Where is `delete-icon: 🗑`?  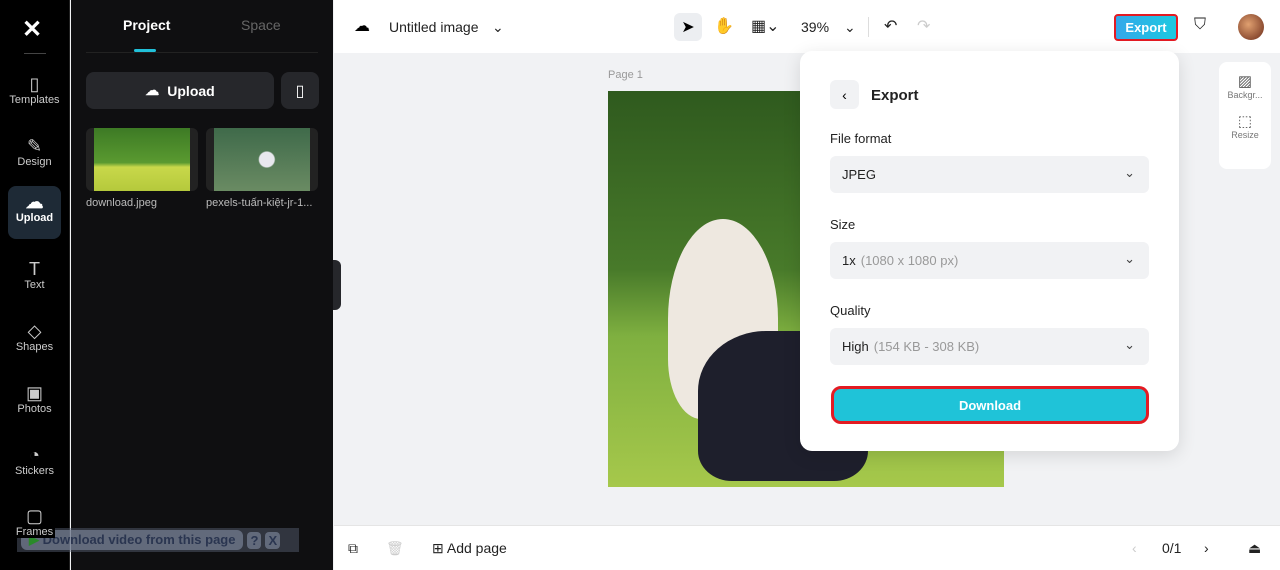 delete-icon: 🗑 is located at coordinates (395, 548).